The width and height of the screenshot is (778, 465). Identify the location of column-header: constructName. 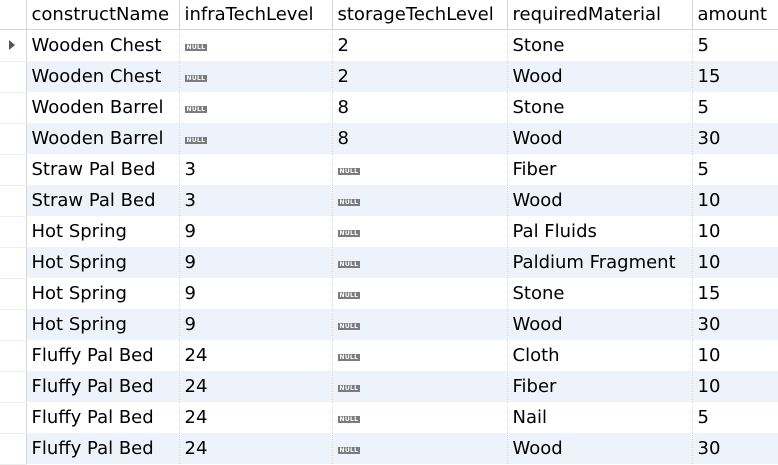
(103, 15).